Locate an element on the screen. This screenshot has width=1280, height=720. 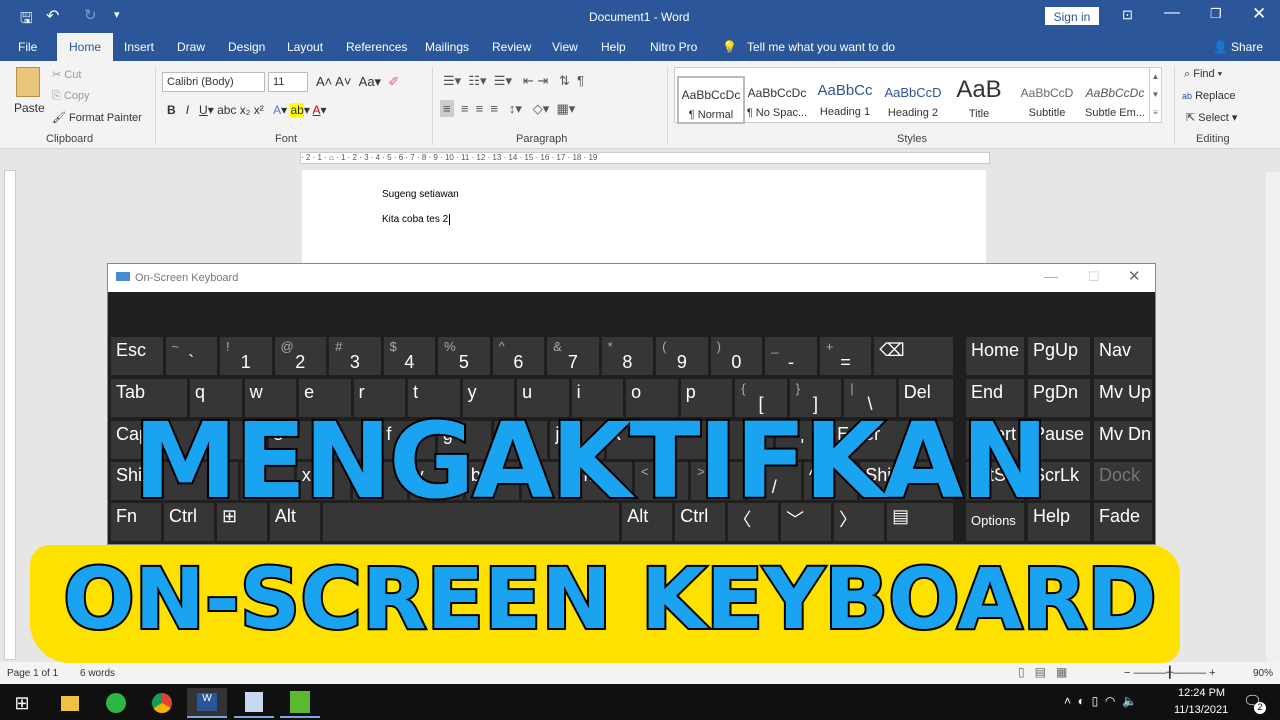
copy-button: ⎘ Copy is located at coordinates (71, 96).